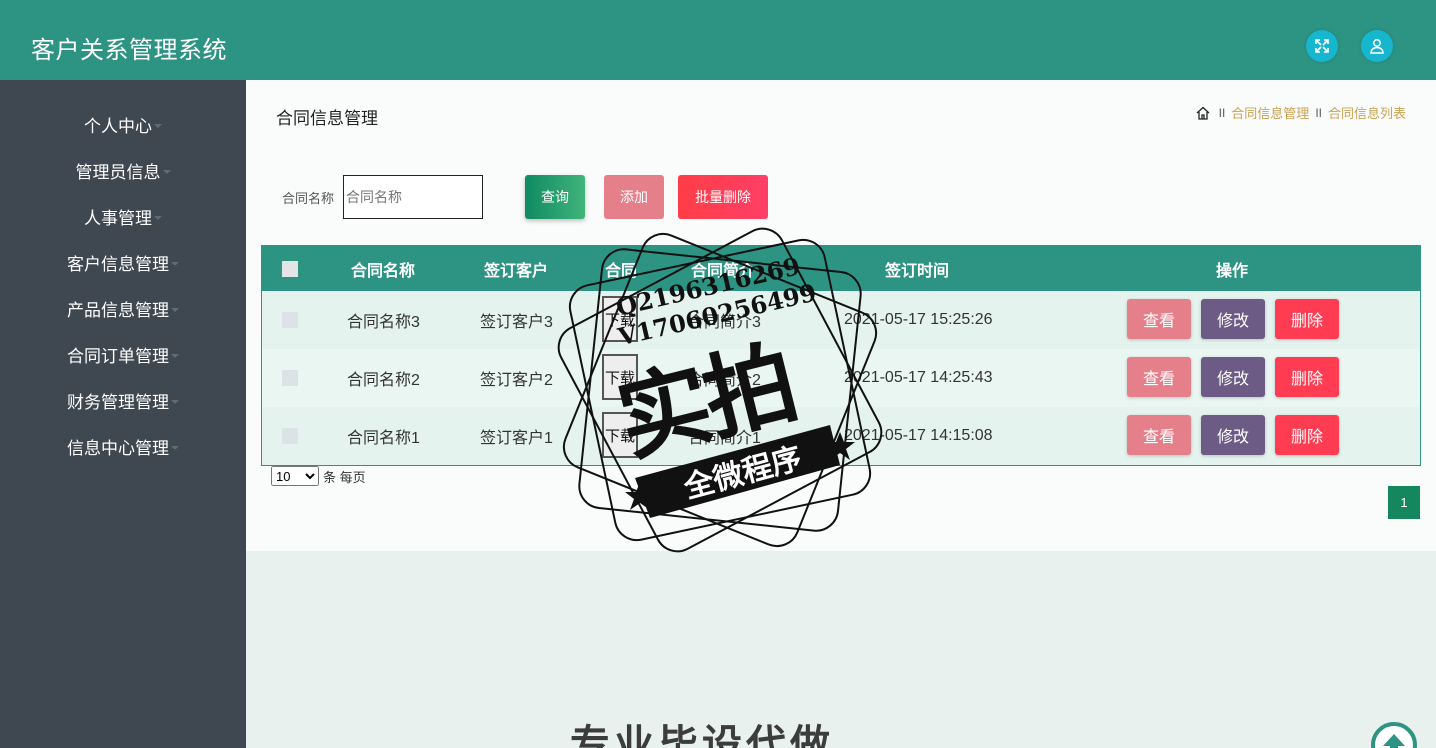 The width and height of the screenshot is (1436, 748). Describe the element at coordinates (118, 448) in the screenshot. I see `sidebar-item-label: 信息中心管理` at that location.